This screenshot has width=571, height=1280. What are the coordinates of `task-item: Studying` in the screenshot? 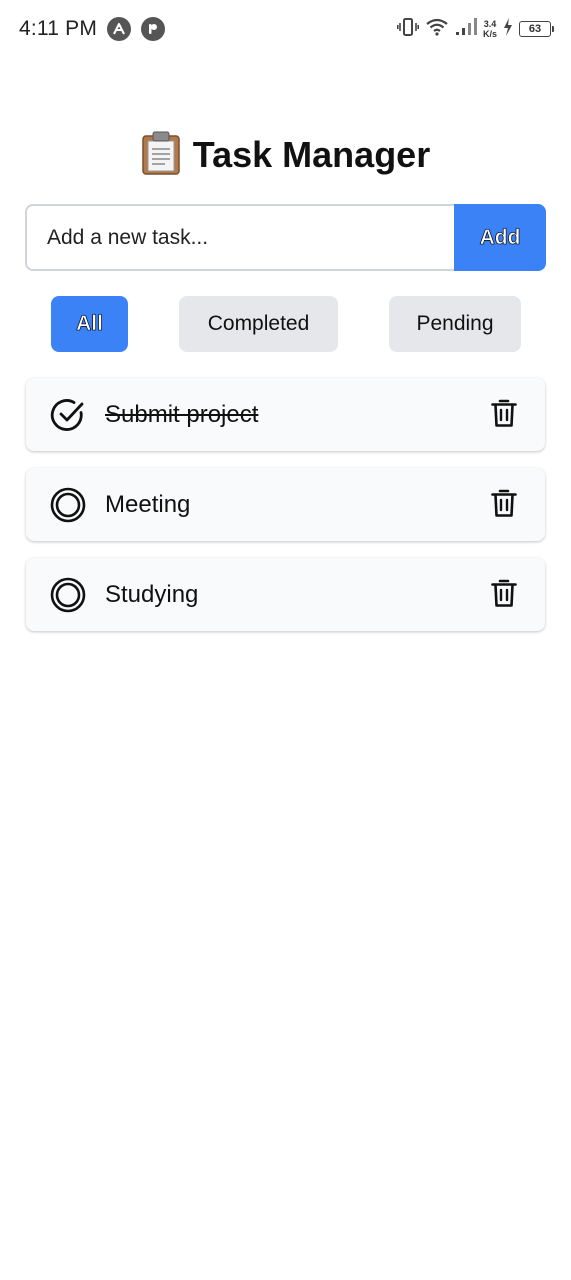 It's located at (285, 594).